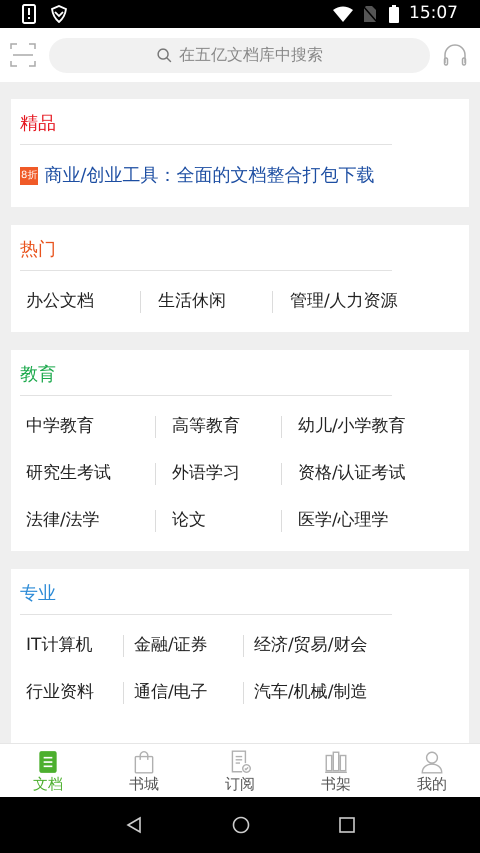 The image size is (480, 853). I want to click on search-icon, so click(164, 55).